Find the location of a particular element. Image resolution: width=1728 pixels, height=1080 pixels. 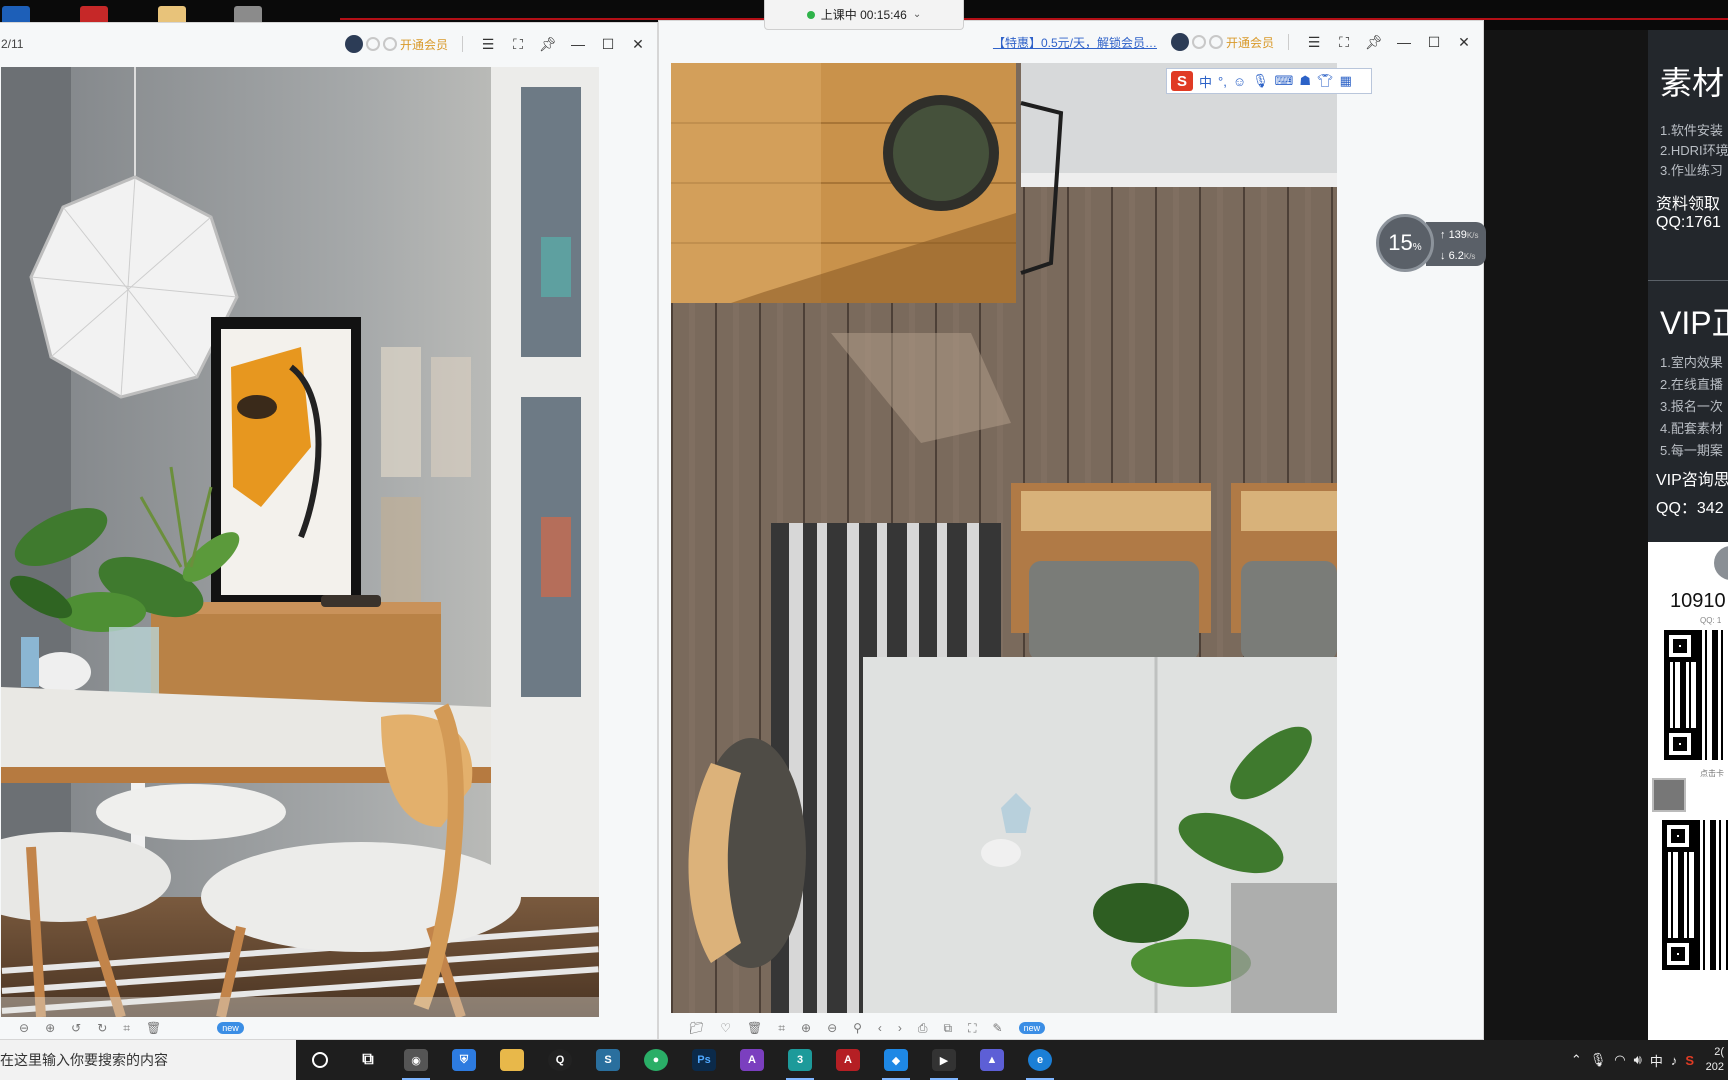

vscode-like-icon: ◆ is located at coordinates (896, 1060).